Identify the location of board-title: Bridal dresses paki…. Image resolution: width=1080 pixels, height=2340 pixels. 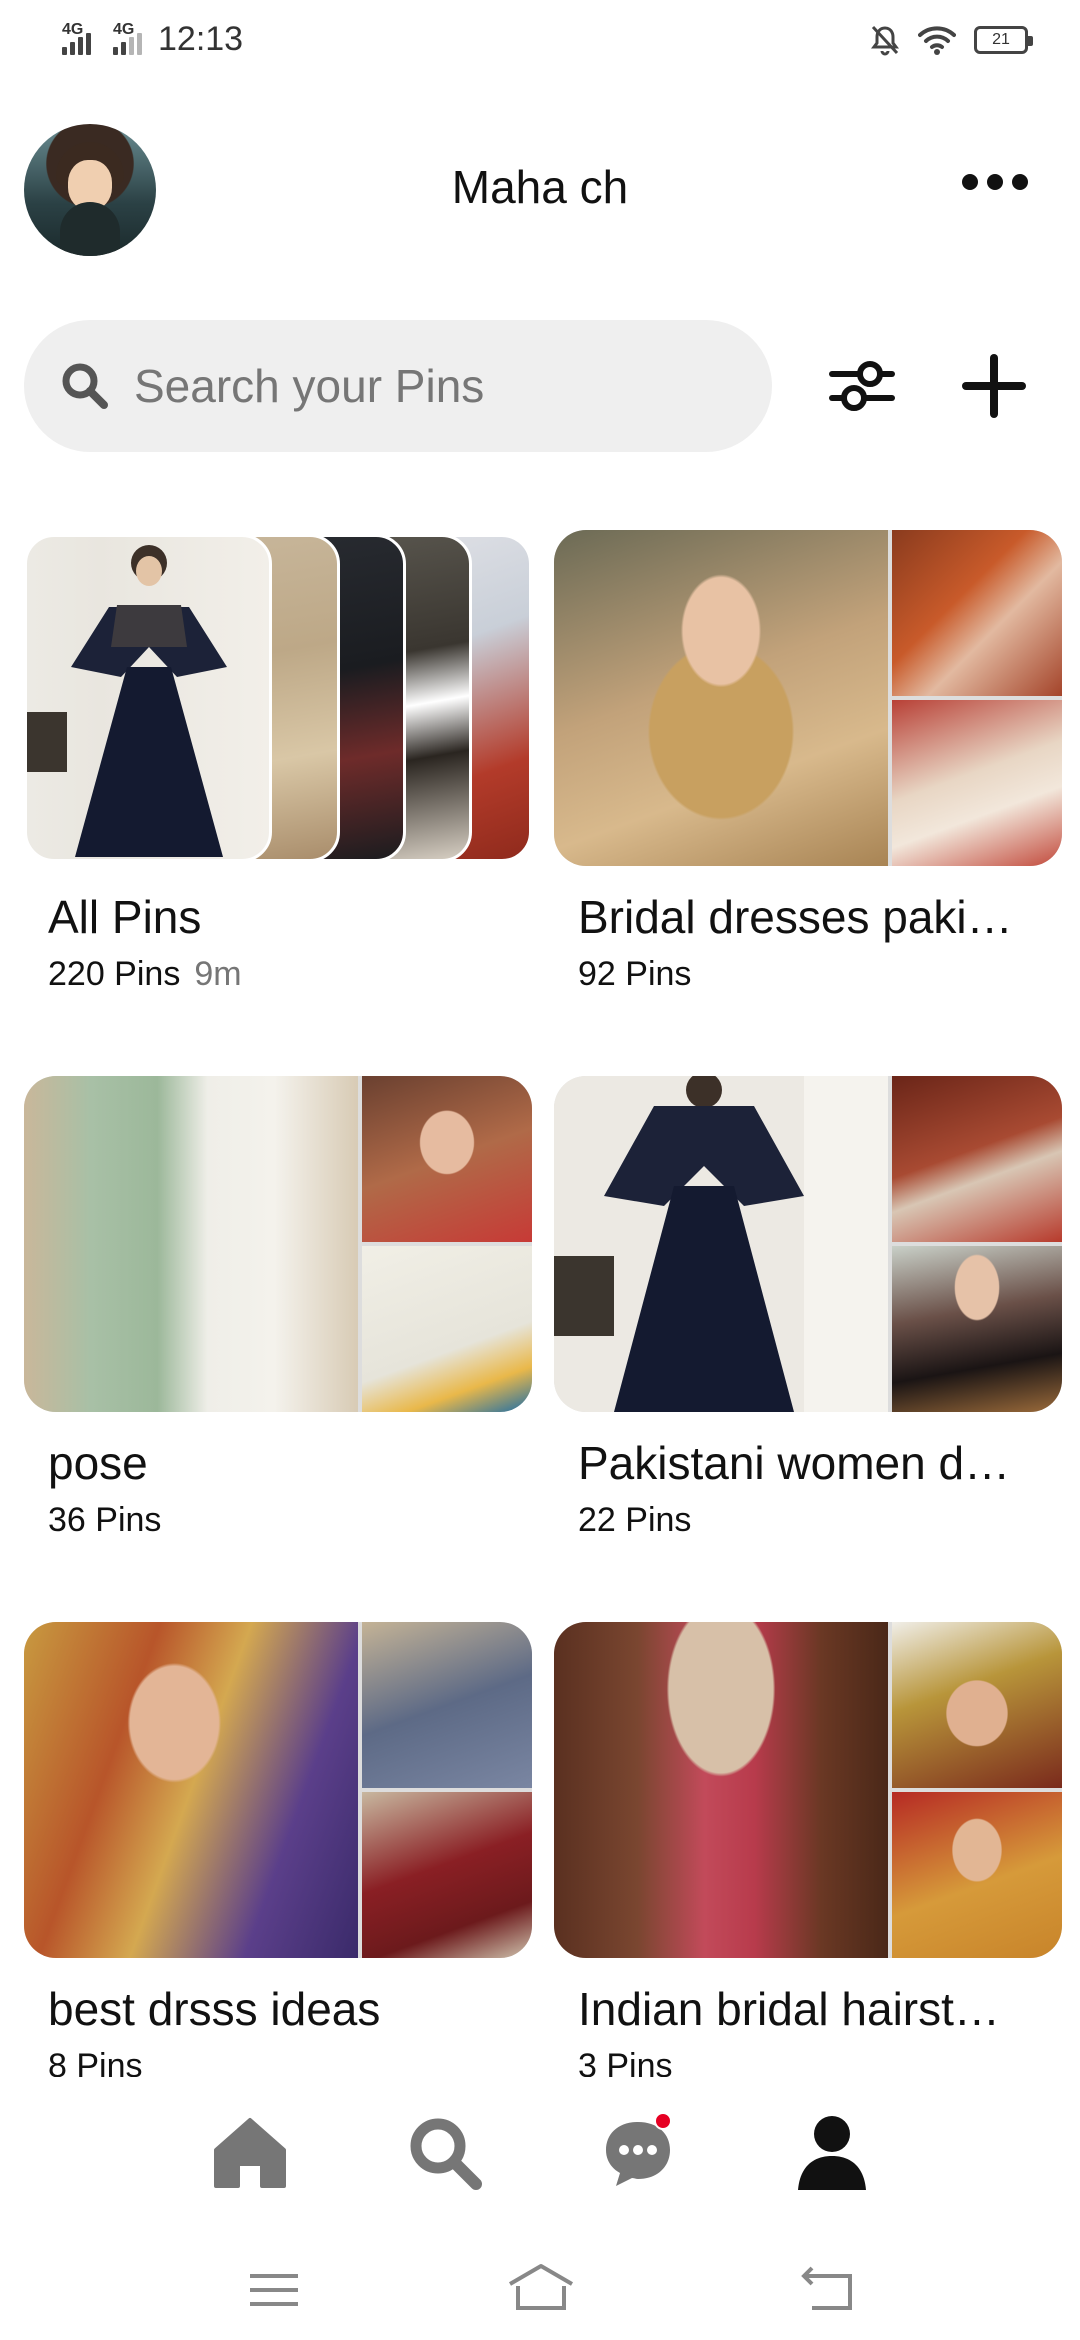
(795, 917).